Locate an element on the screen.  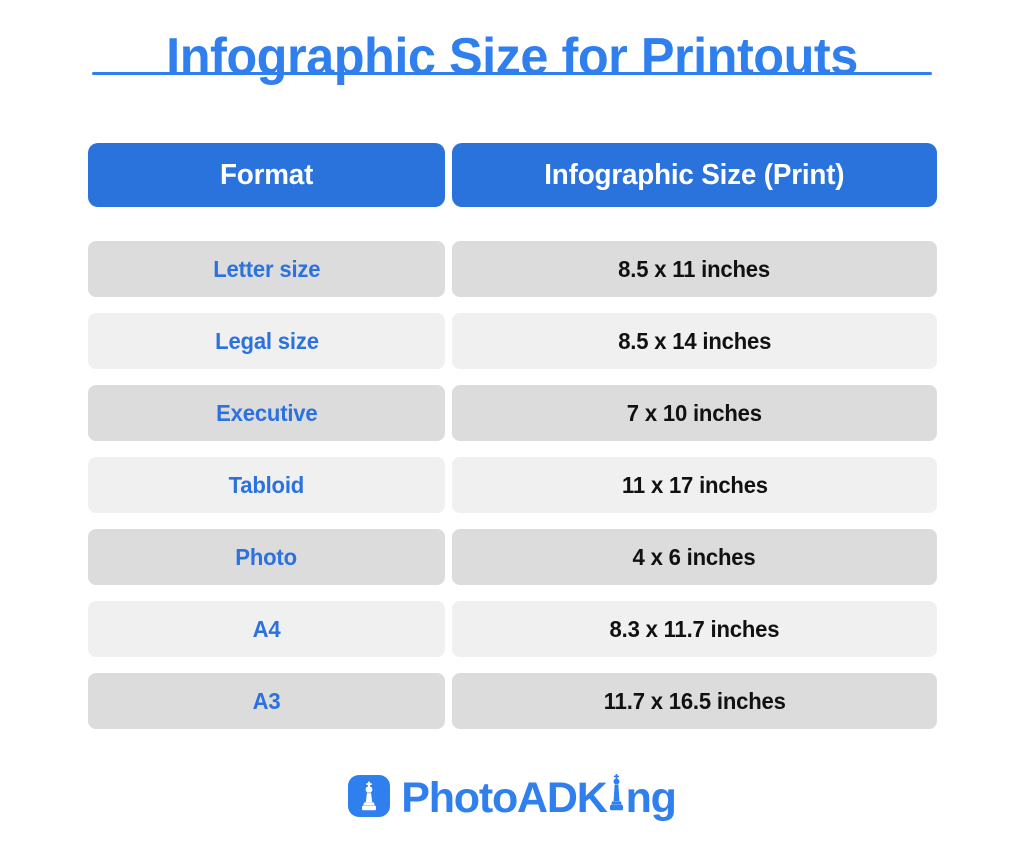
table-cell-format: Legal size is located at coordinates (266, 341).